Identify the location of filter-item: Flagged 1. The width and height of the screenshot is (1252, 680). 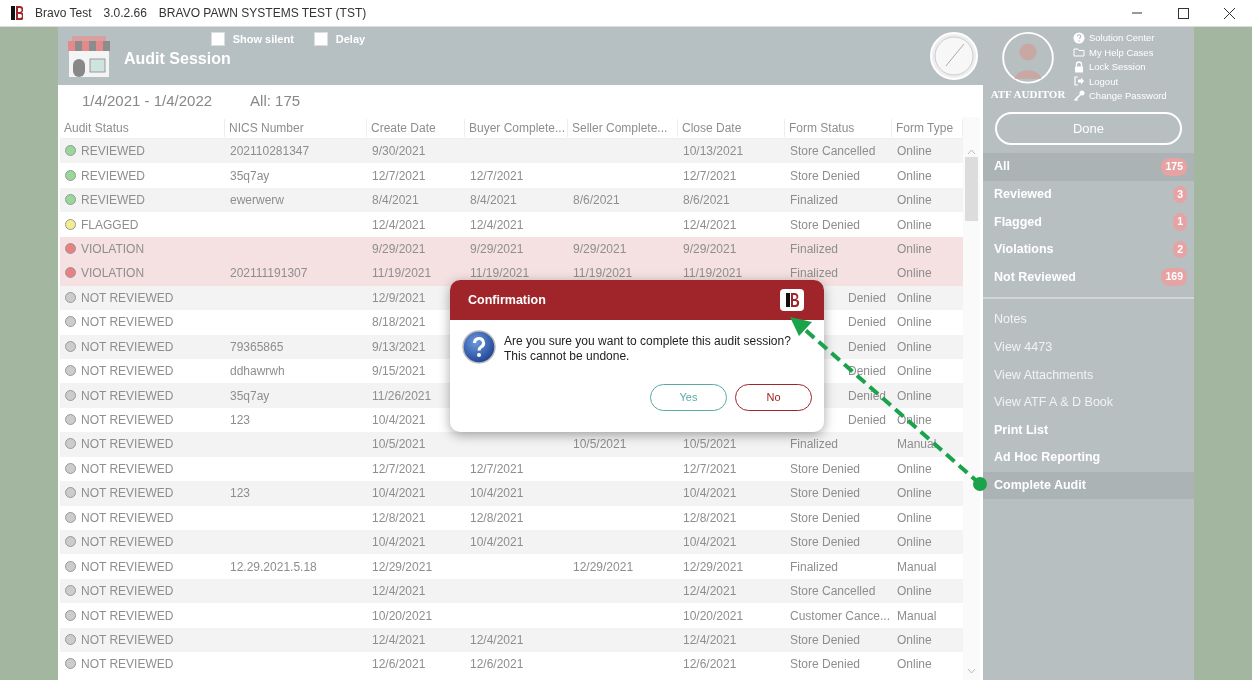
(1088, 222).